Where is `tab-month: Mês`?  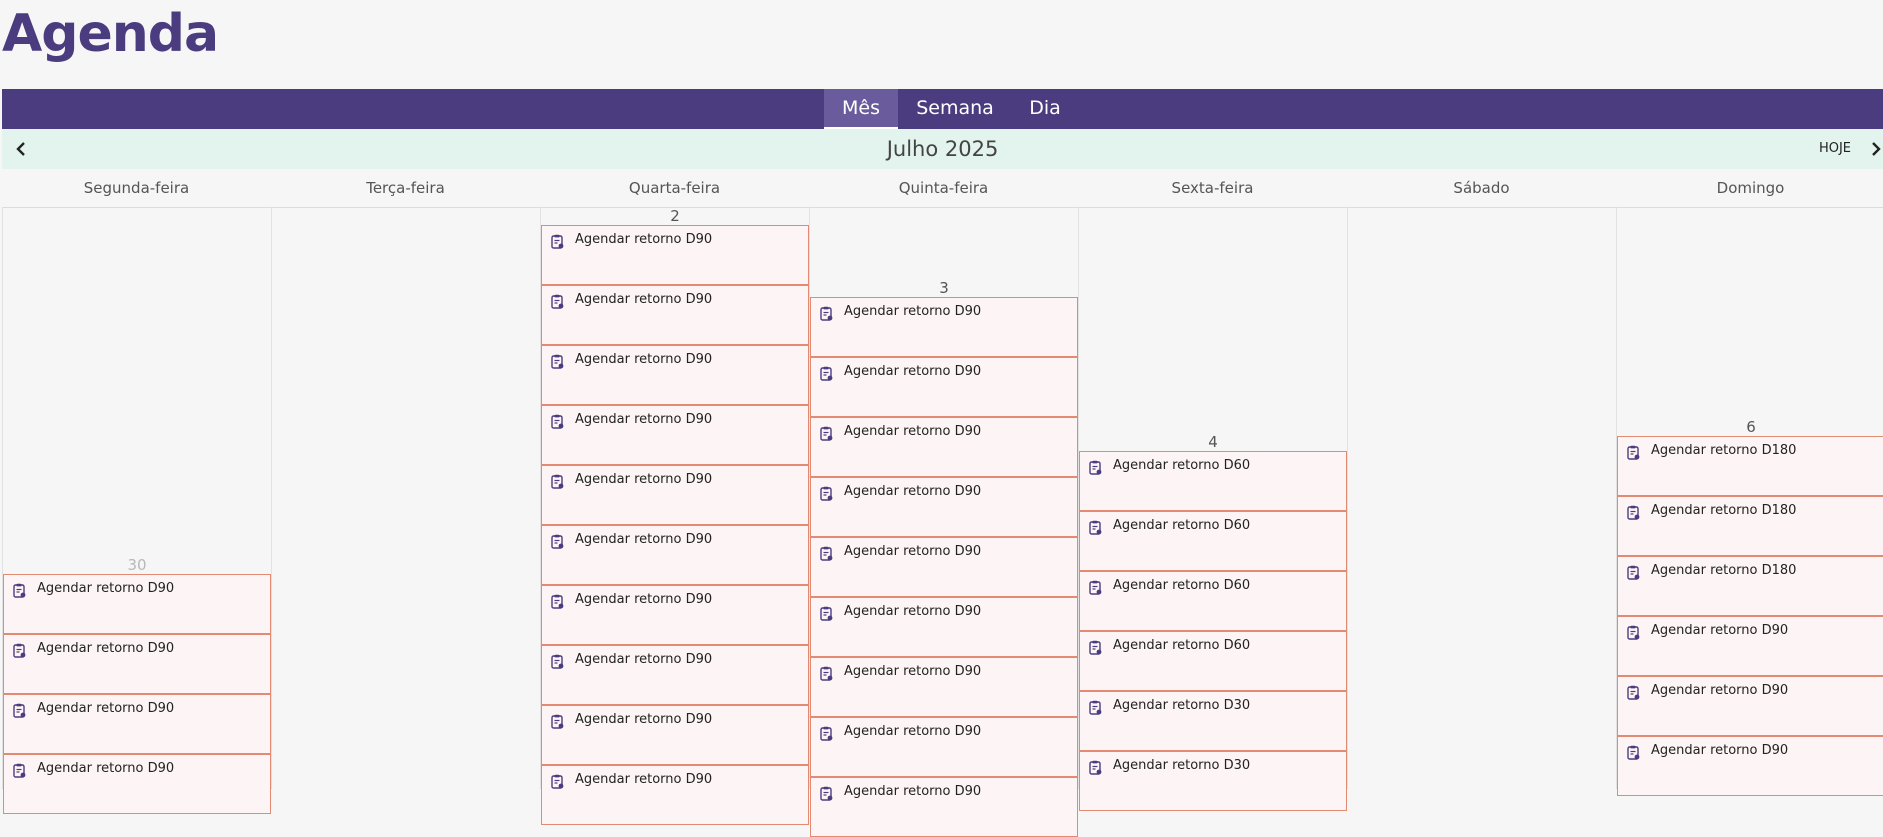
tab-month: Mês is located at coordinates (861, 109).